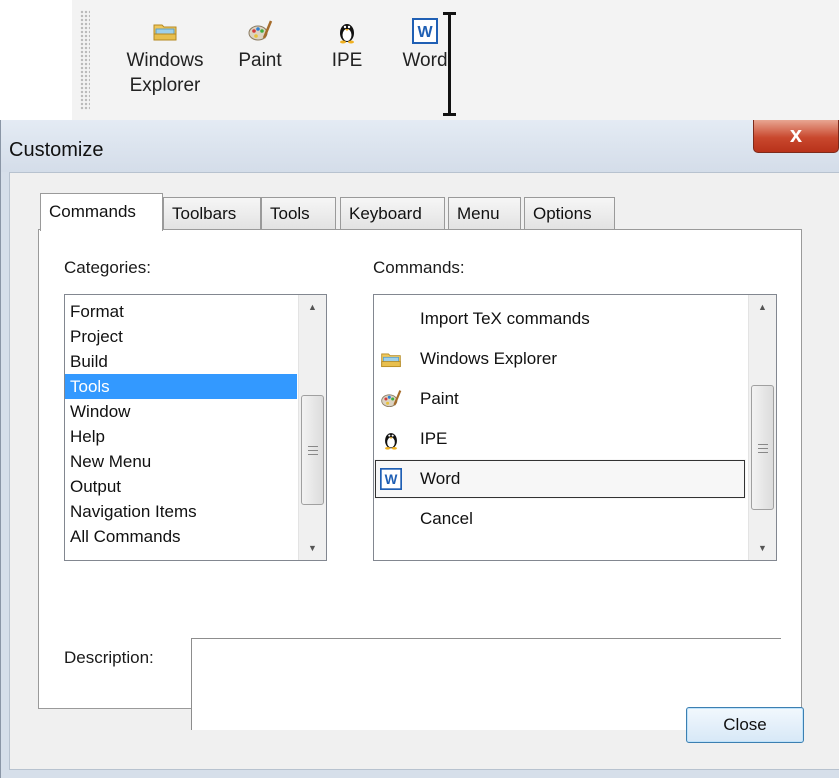 The width and height of the screenshot is (839, 778). What do you see at coordinates (347, 60) in the screenshot?
I see `toolbar-button-label: IPE` at bounding box center [347, 60].